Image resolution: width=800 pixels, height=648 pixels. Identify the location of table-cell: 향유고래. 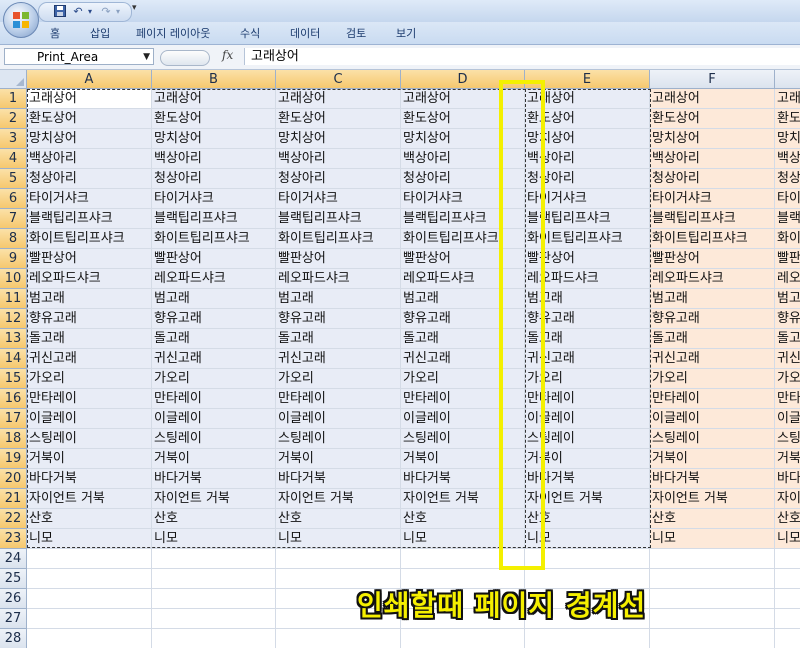
(787, 319).